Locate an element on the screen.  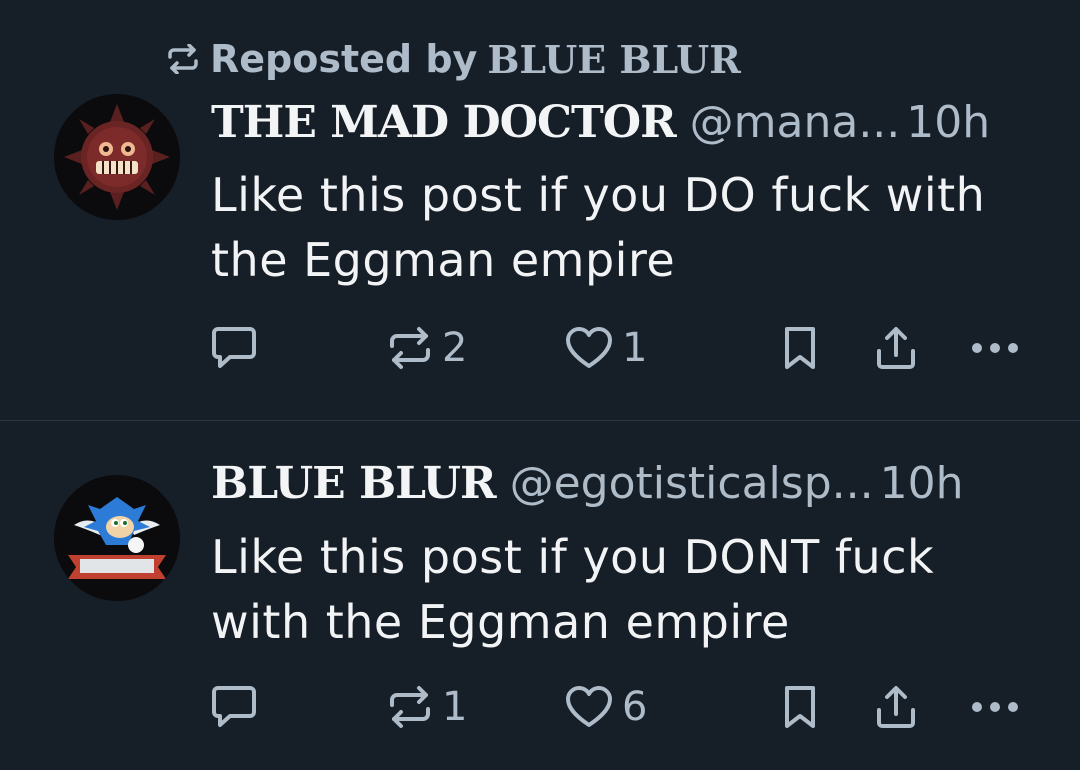
repost-button: 1 is located at coordinates (426, 707).